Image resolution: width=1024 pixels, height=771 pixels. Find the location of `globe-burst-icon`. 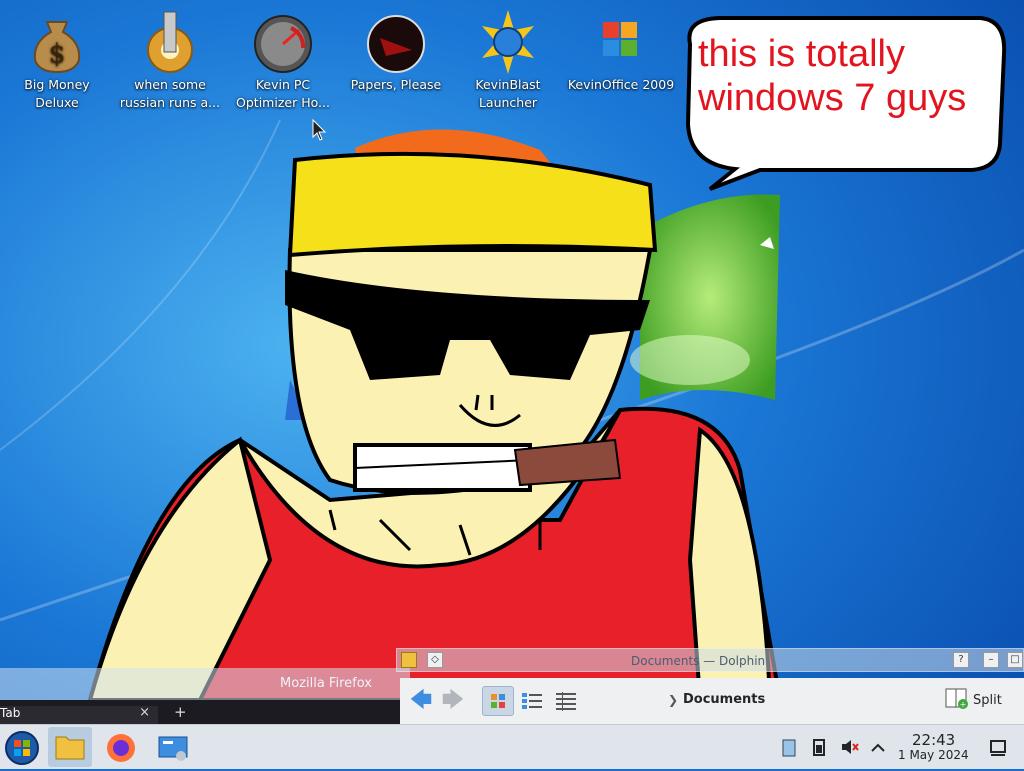

globe-burst-icon is located at coordinates (508, 42).